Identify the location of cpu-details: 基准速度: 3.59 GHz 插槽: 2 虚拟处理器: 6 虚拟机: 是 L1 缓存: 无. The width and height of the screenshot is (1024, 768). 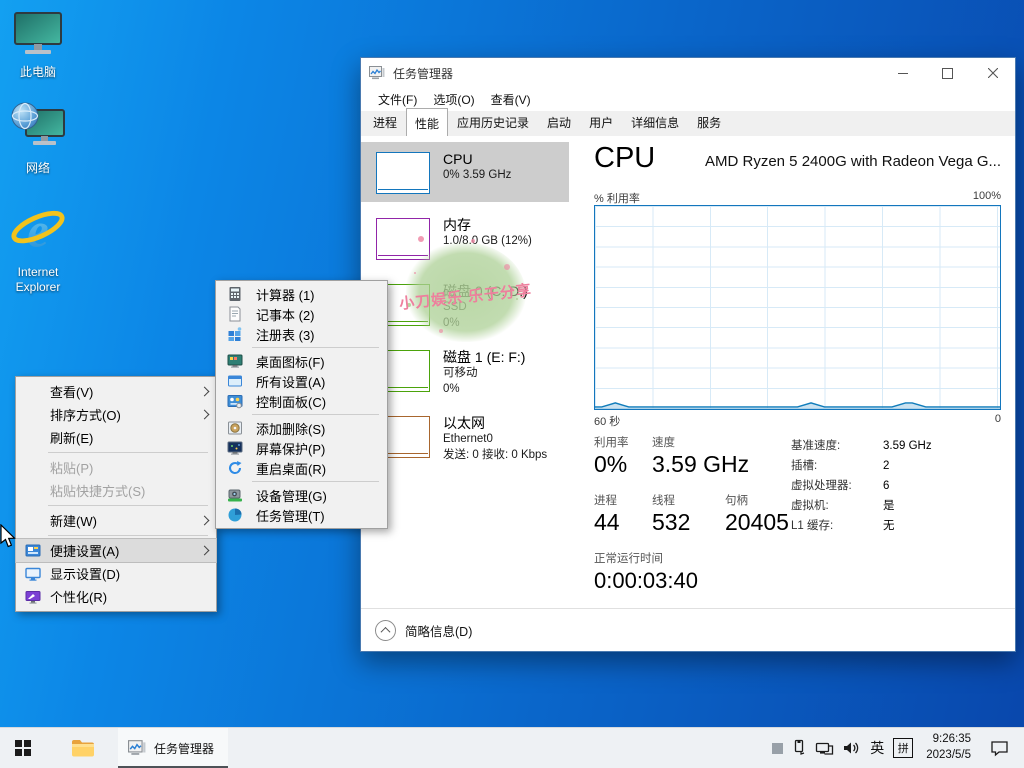
(861, 486).